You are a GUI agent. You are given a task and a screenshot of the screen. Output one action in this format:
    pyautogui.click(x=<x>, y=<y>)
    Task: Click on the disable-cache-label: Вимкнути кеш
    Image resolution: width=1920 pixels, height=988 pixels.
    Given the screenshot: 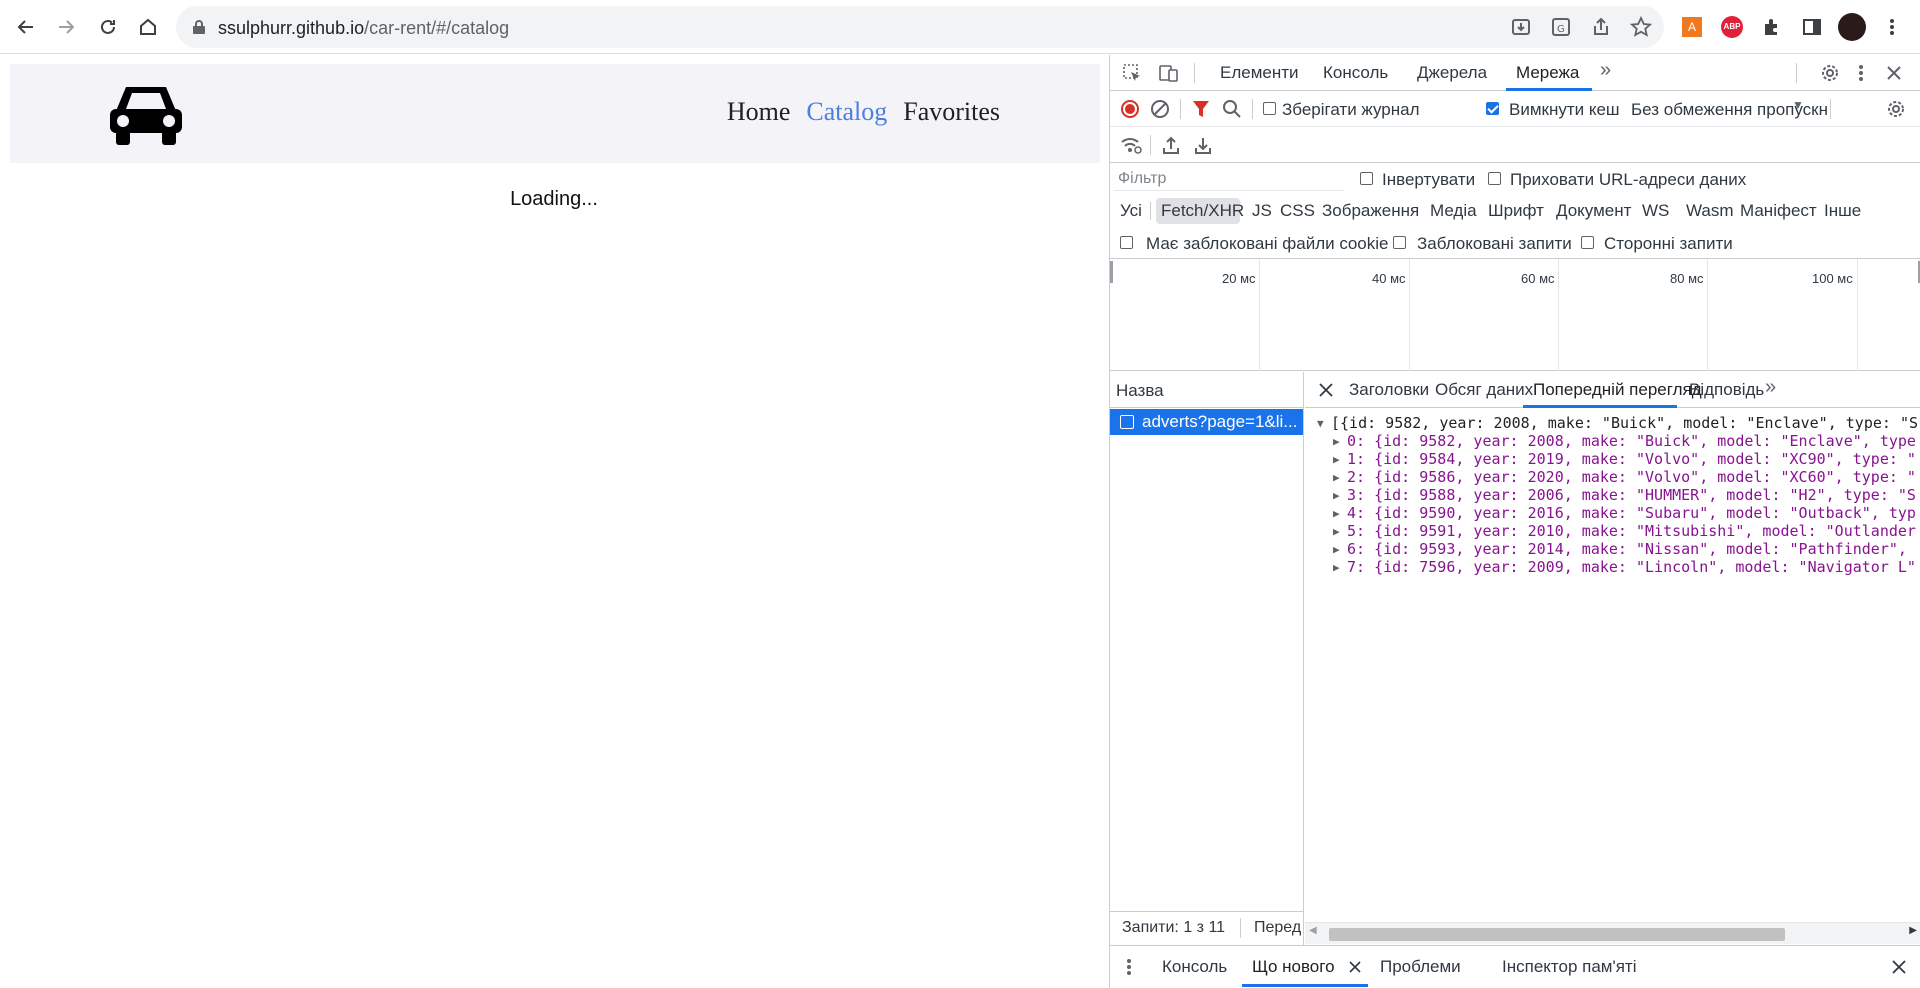 What is the action you would take?
    pyautogui.click(x=1564, y=109)
    